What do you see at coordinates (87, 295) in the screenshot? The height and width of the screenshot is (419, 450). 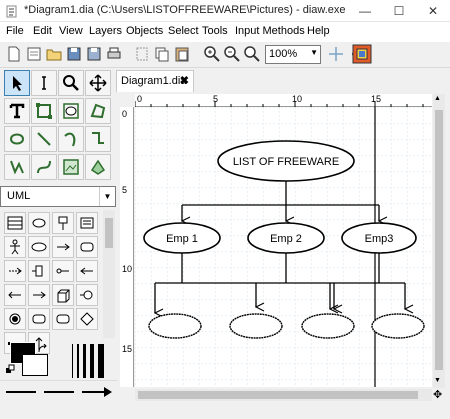 I see `uml-interface-shape` at bounding box center [87, 295].